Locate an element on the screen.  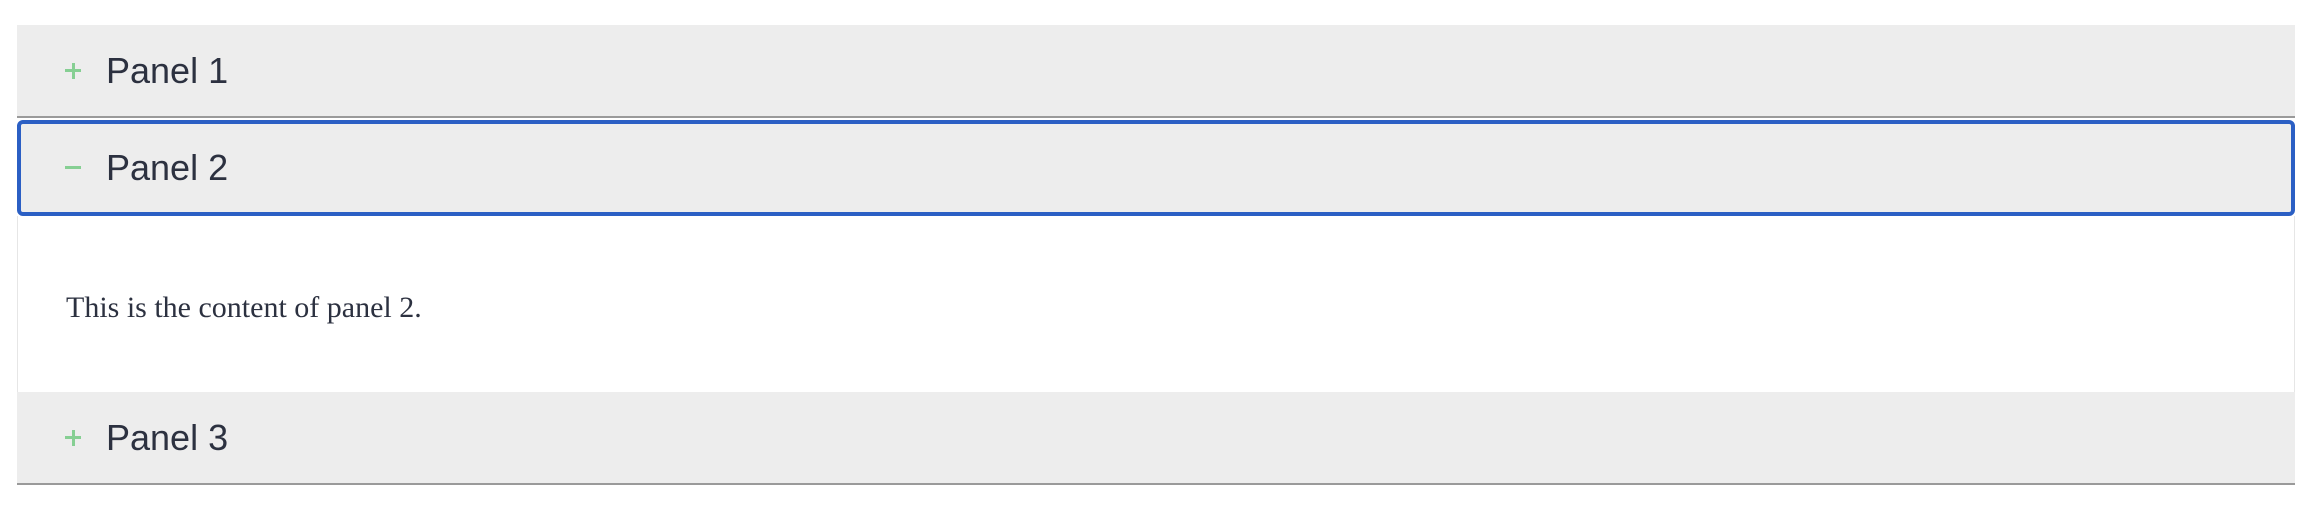
minus-icon is located at coordinates (73, 168).